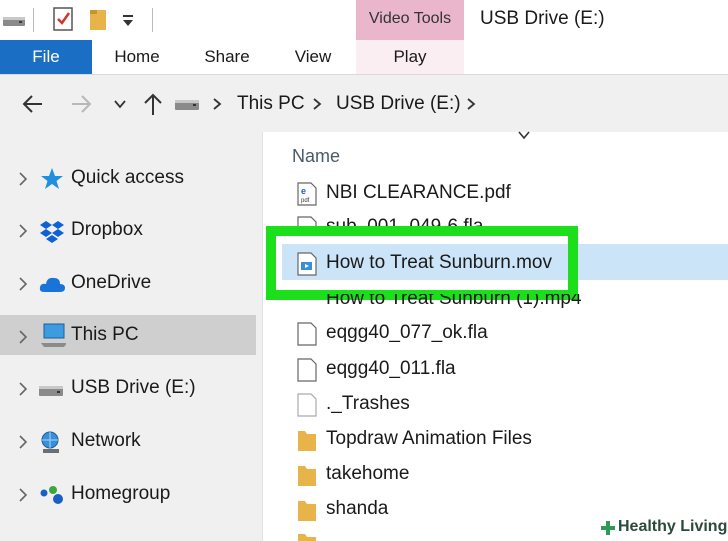  What do you see at coordinates (128, 20) in the screenshot?
I see `customize-quick-access-icon` at bounding box center [128, 20].